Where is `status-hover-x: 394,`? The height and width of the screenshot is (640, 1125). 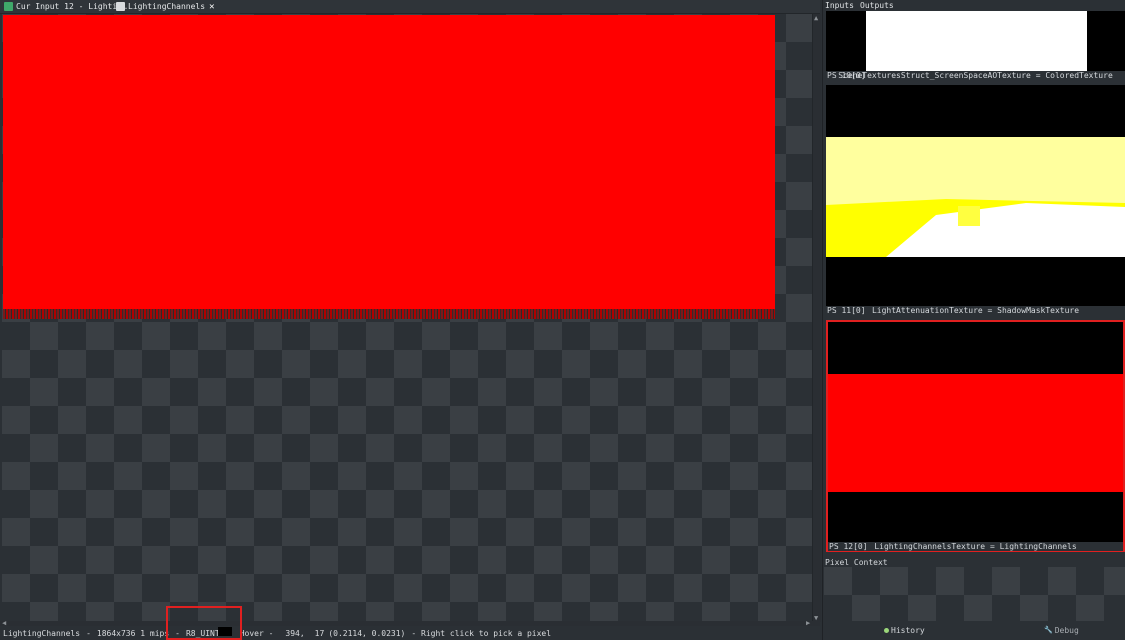
status-hover-x: 394, is located at coordinates (295, 633).